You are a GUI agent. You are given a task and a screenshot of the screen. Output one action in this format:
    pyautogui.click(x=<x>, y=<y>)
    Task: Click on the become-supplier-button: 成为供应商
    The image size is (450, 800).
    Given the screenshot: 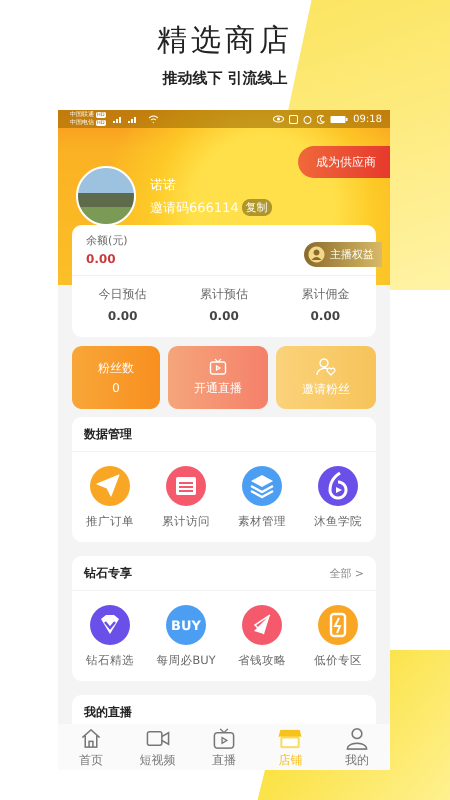 What is the action you would take?
    pyautogui.click(x=344, y=162)
    